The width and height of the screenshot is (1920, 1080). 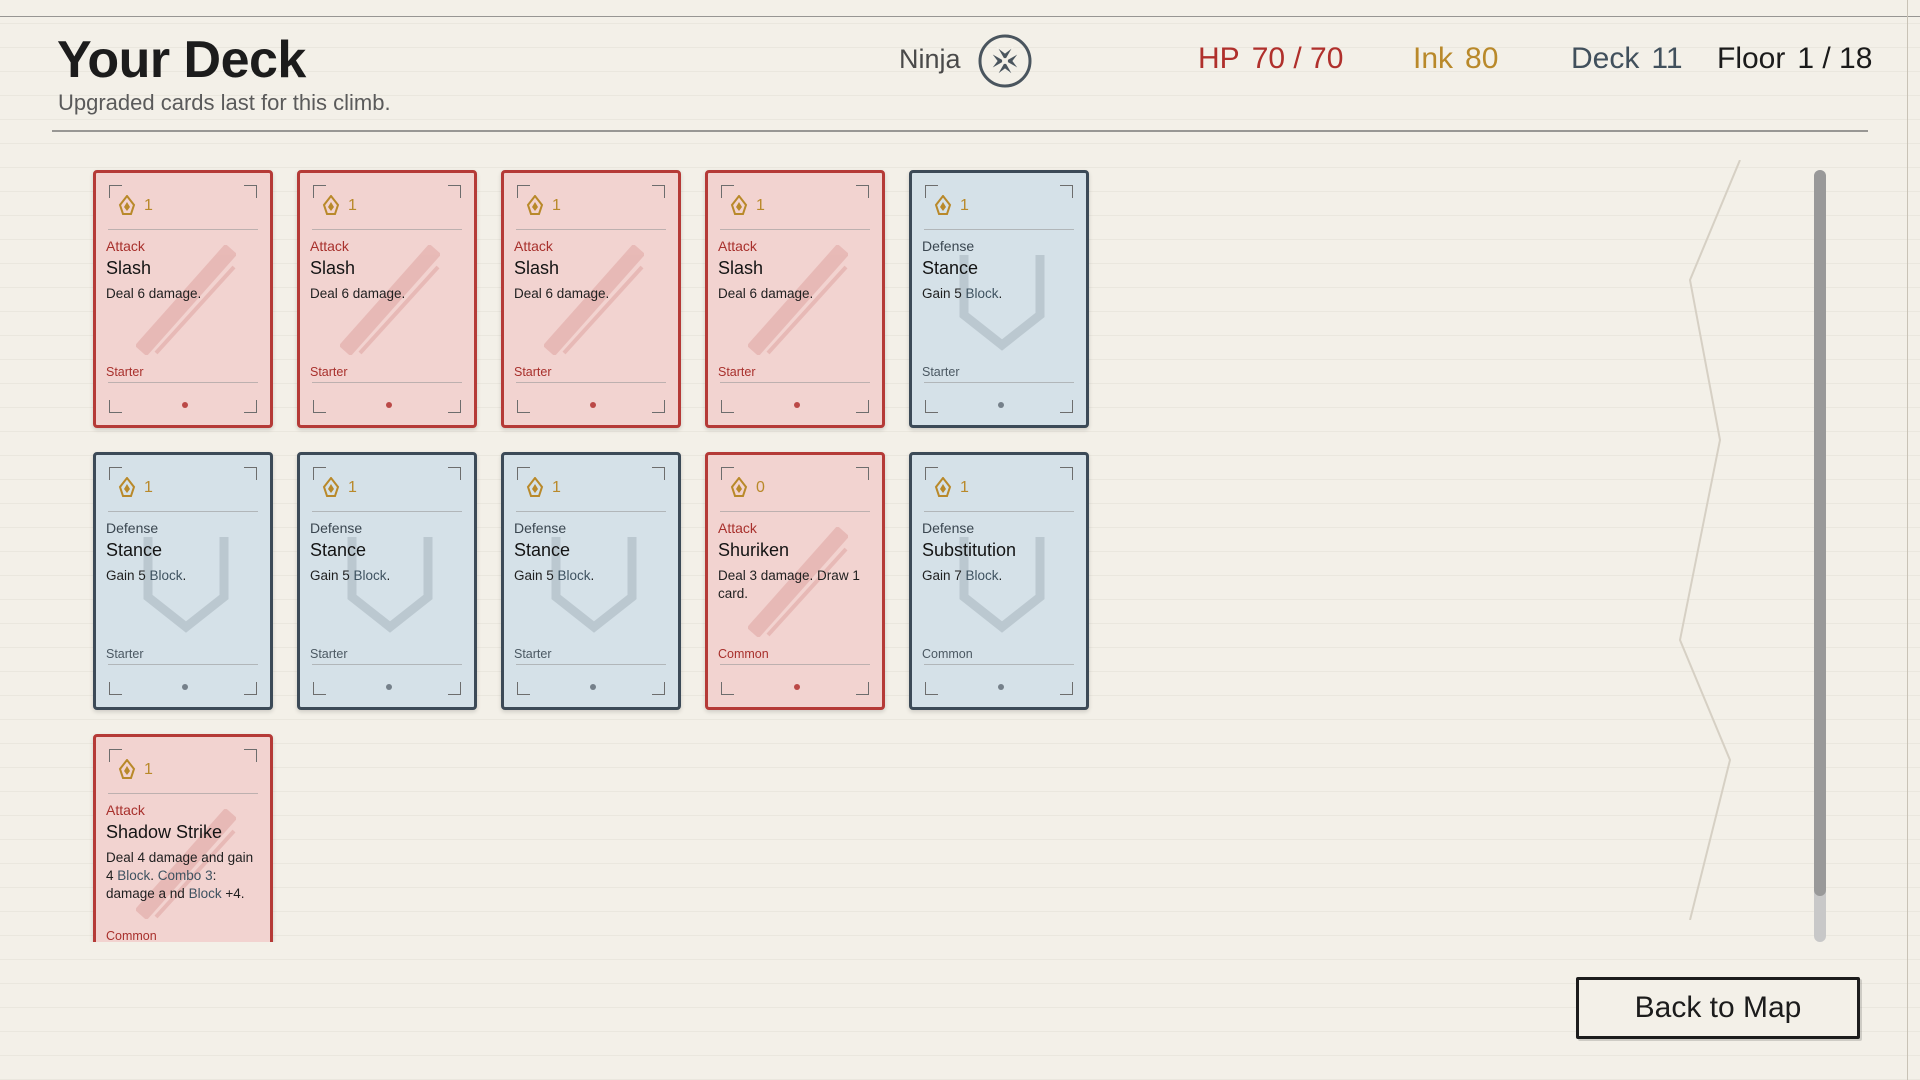 What do you see at coordinates (1219, 58) in the screenshot?
I see `hp-label: HP` at bounding box center [1219, 58].